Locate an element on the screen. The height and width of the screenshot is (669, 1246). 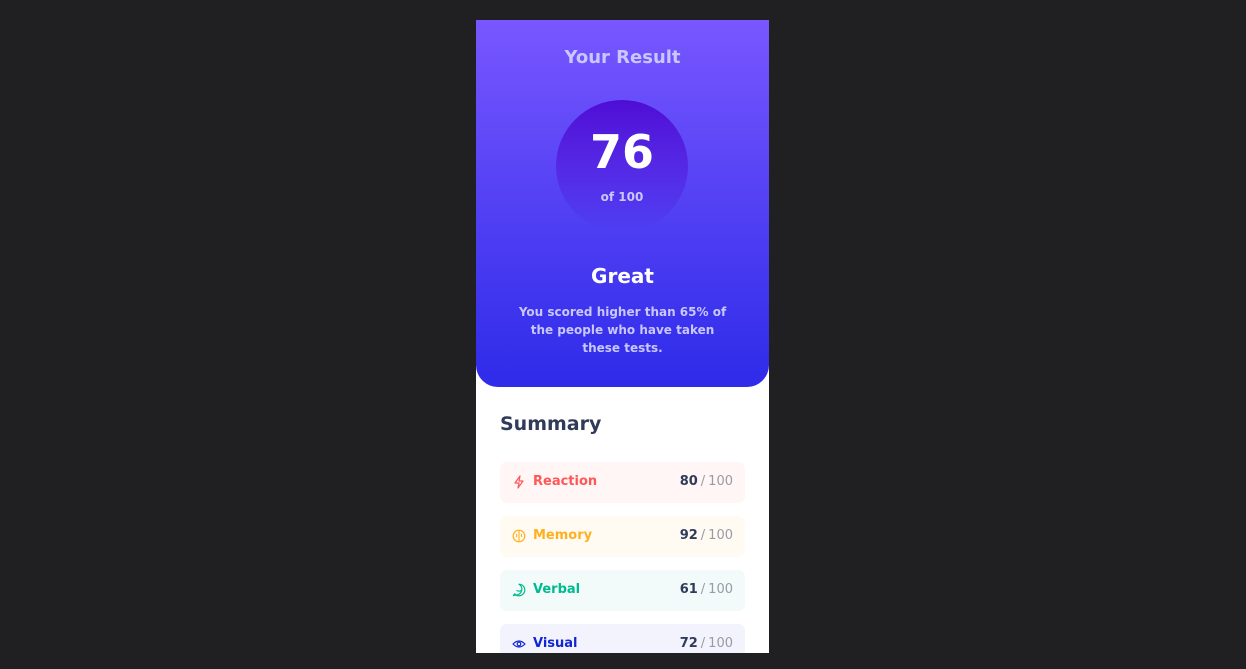
score-total: of 100 is located at coordinates (622, 197).